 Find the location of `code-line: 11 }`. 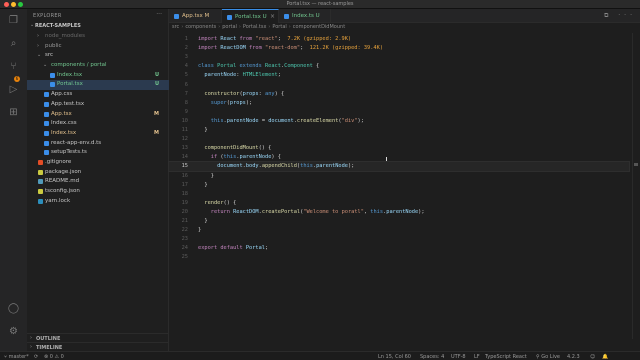

code-line: 11 } is located at coordinates (399, 130).